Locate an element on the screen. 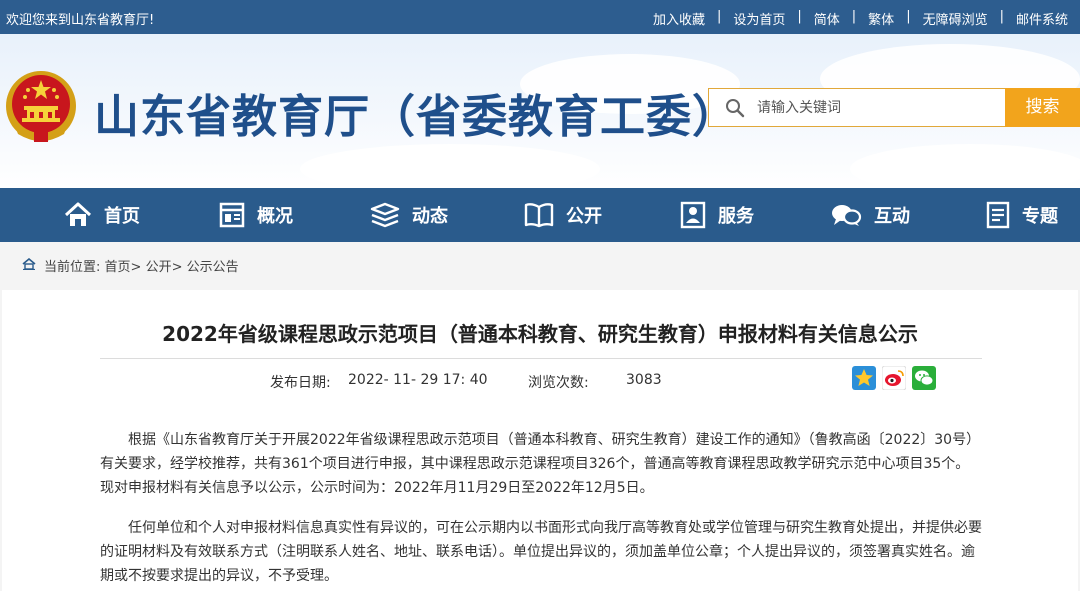 This screenshot has height=591, width=1080. nav-label: 服务 is located at coordinates (736, 216).